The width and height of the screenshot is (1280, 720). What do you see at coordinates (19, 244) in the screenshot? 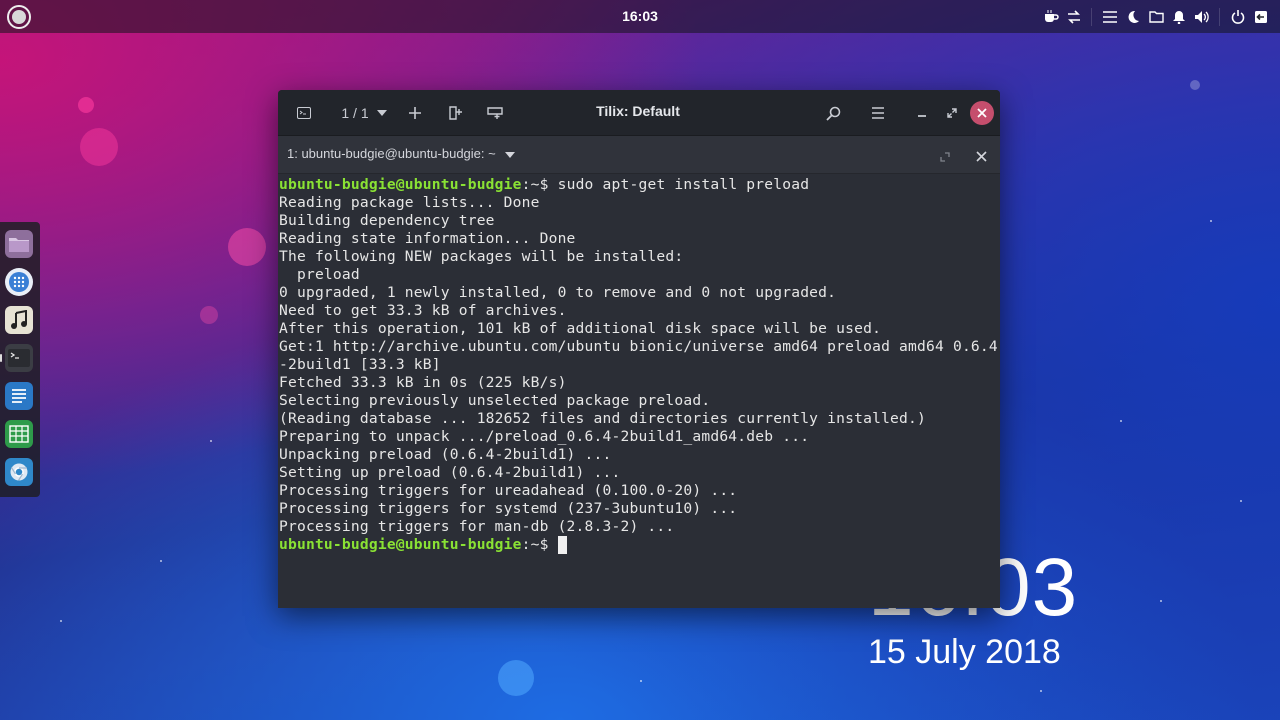
I see `dock-files-launcher` at bounding box center [19, 244].